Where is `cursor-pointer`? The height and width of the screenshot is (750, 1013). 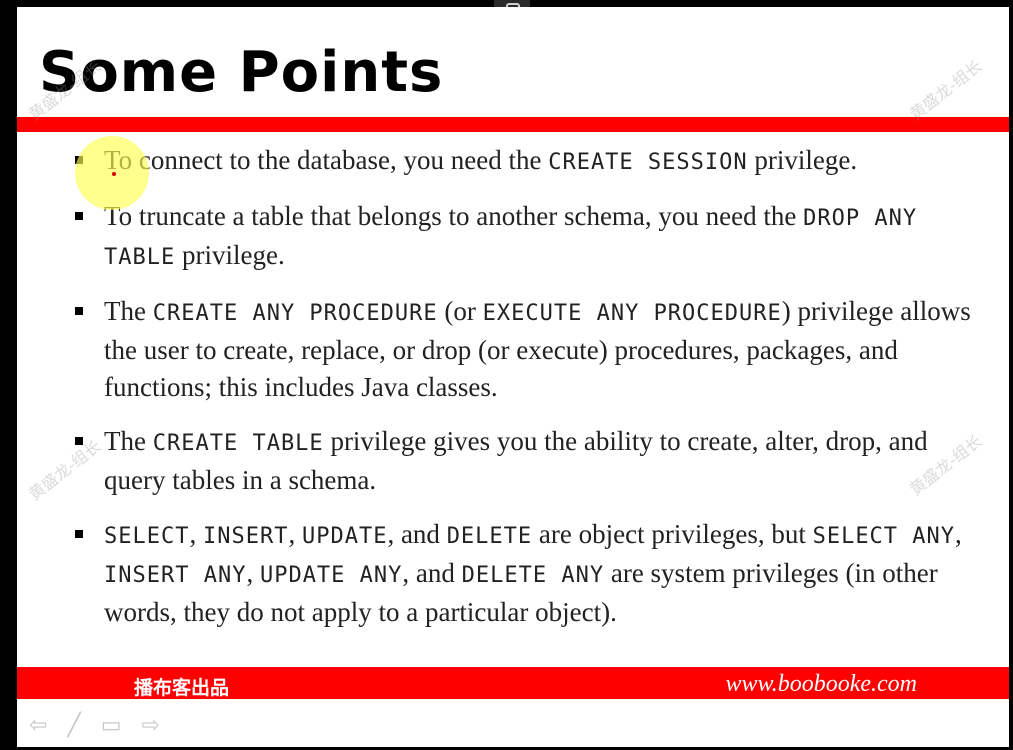 cursor-pointer is located at coordinates (114, 174).